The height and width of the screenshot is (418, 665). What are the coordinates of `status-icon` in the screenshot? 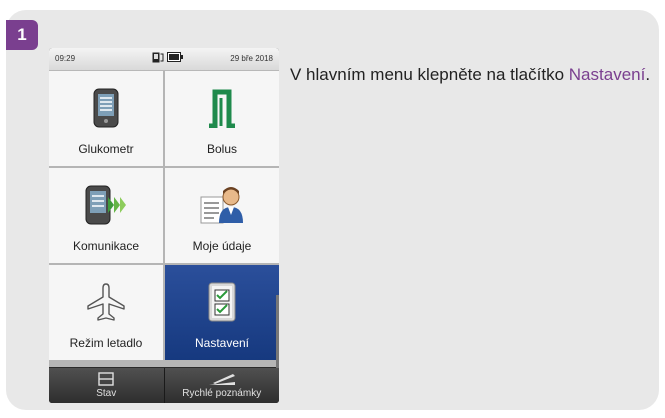 It's located at (106, 379).